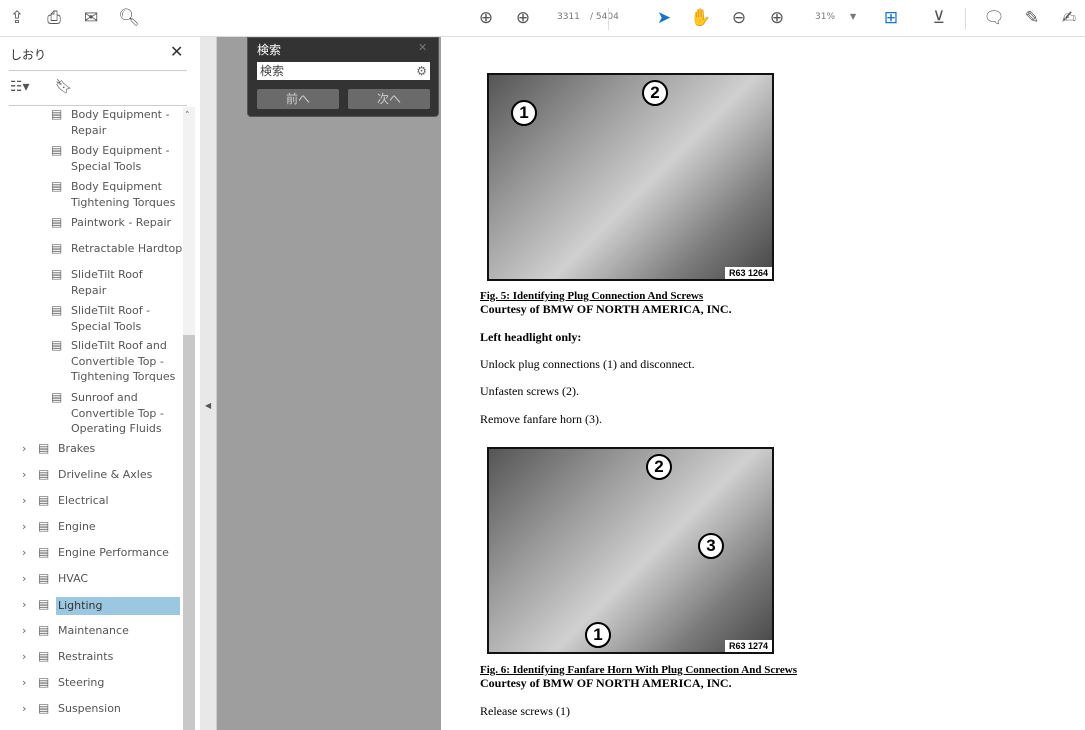 Image resolution: width=1085 pixels, height=730 pixels. I want to click on select-cursor-icon: ➤, so click(664, 18).